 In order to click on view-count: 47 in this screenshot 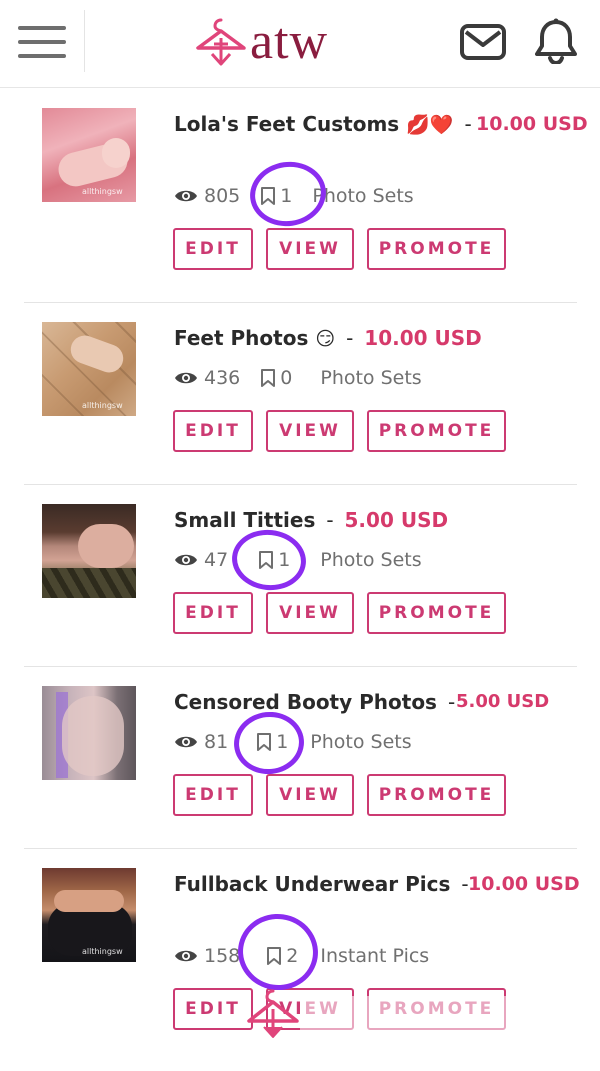, I will do `click(216, 560)`.